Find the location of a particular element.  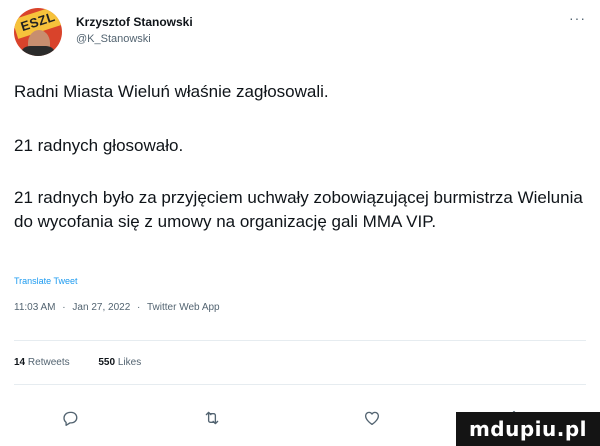

retweet-icon is located at coordinates (212, 418).